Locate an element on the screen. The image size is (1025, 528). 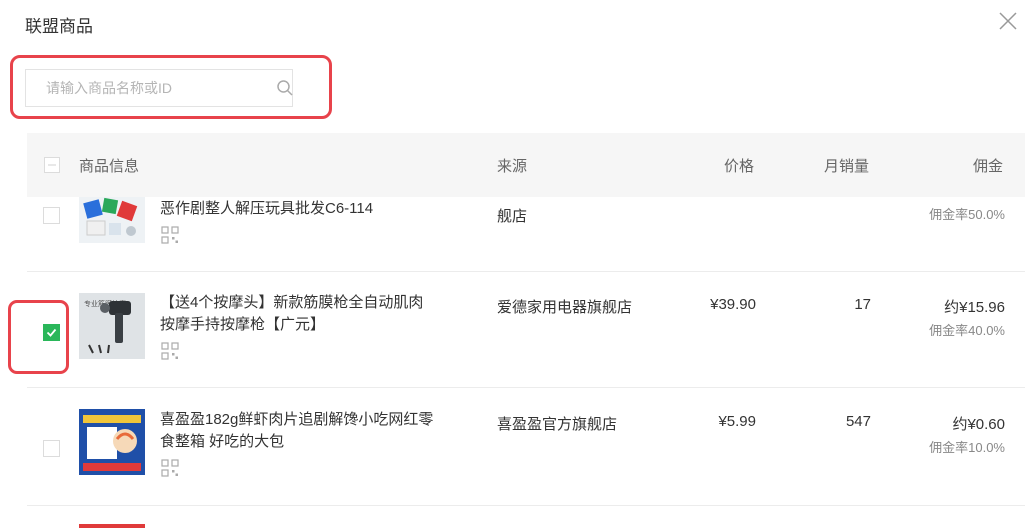
close-icon is located at coordinates (1008, 21).